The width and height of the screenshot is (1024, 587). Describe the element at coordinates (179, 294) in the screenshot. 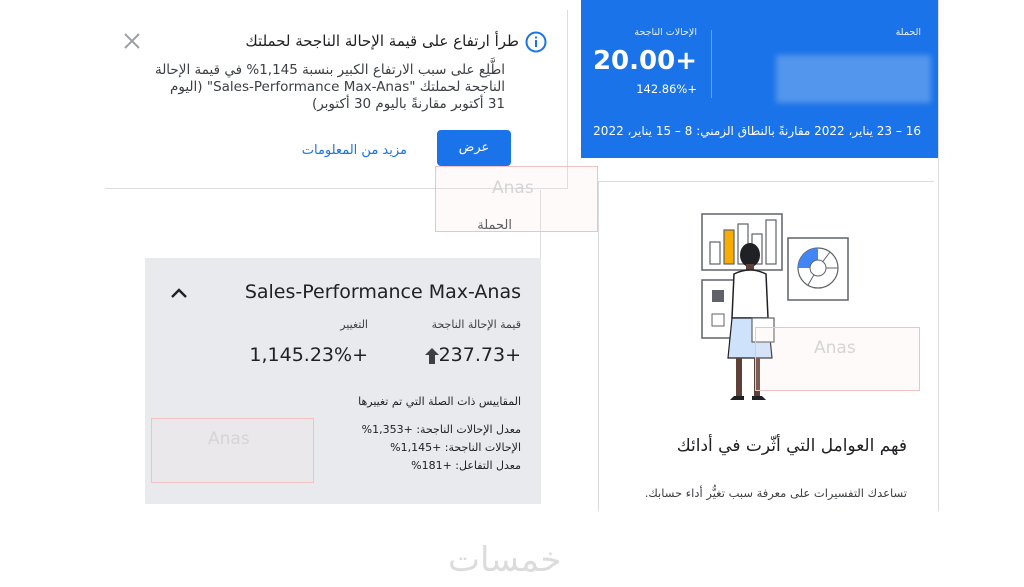

I see `chevron-up-icon` at that location.